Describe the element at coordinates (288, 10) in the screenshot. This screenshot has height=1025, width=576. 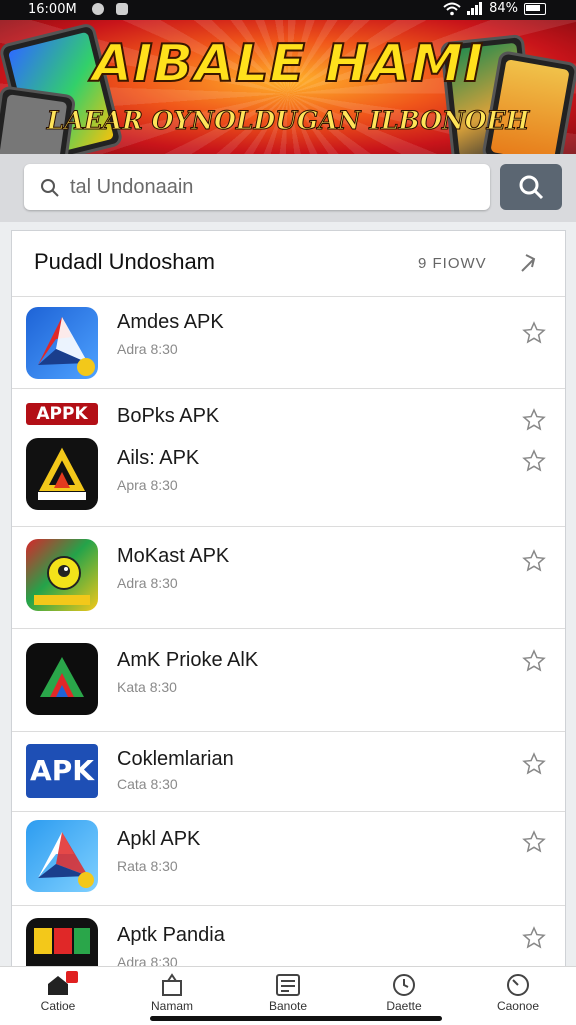
I see `status-bar: 16:00M 84%` at that location.